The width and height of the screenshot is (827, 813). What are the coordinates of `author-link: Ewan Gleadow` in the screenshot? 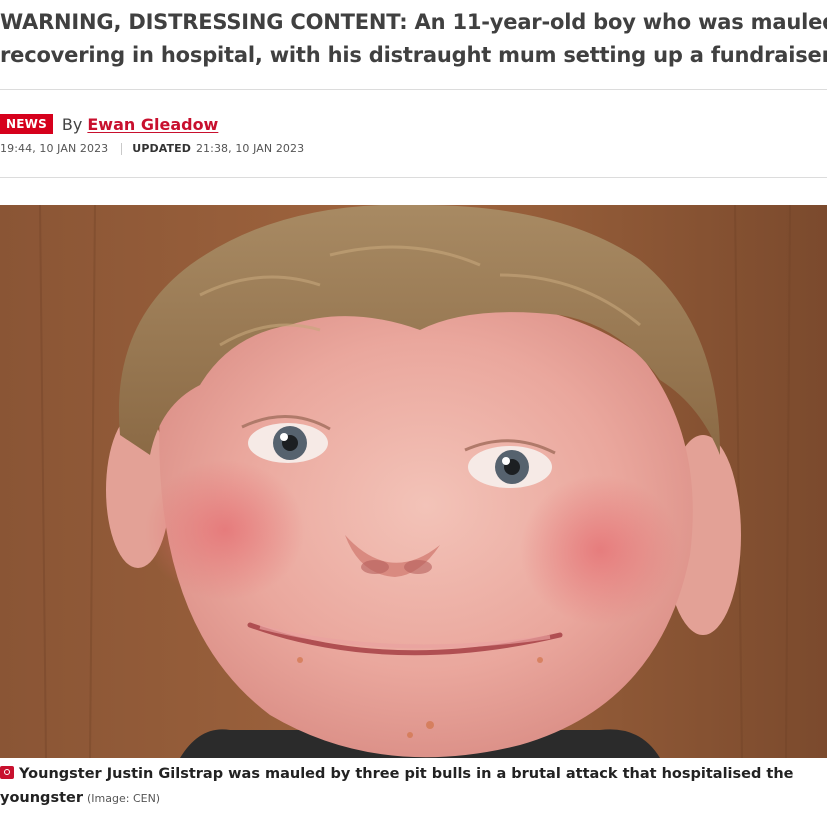 It's located at (152, 124).